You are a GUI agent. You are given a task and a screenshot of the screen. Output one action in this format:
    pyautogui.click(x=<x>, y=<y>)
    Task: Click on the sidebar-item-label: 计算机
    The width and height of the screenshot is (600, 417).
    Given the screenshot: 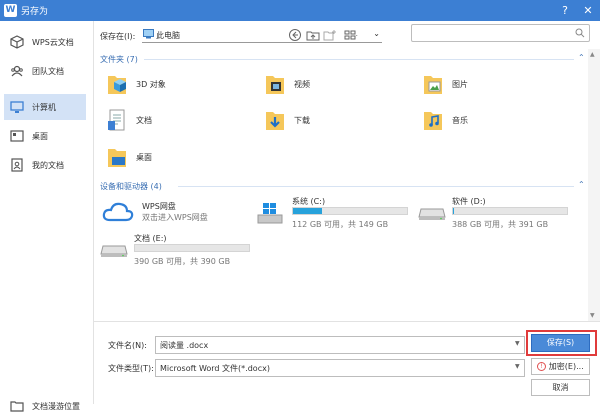 What is the action you would take?
    pyautogui.click(x=44, y=107)
    